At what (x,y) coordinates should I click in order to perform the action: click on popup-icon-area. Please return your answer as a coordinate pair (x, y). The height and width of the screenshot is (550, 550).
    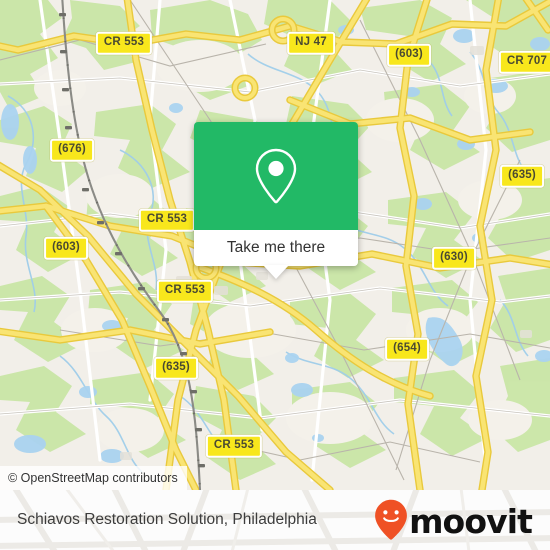
    Looking at the image, I should click on (276, 176).